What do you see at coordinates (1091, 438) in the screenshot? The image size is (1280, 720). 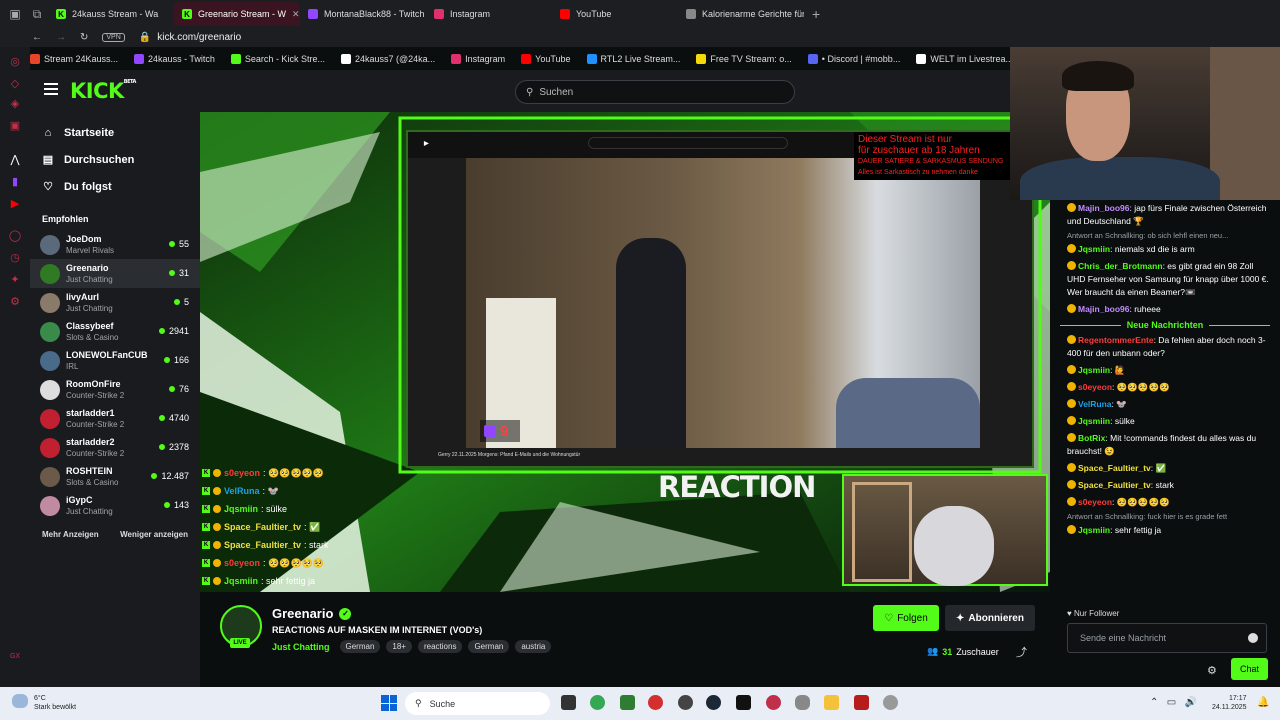 I see `chat-username: BotRix` at bounding box center [1091, 438].